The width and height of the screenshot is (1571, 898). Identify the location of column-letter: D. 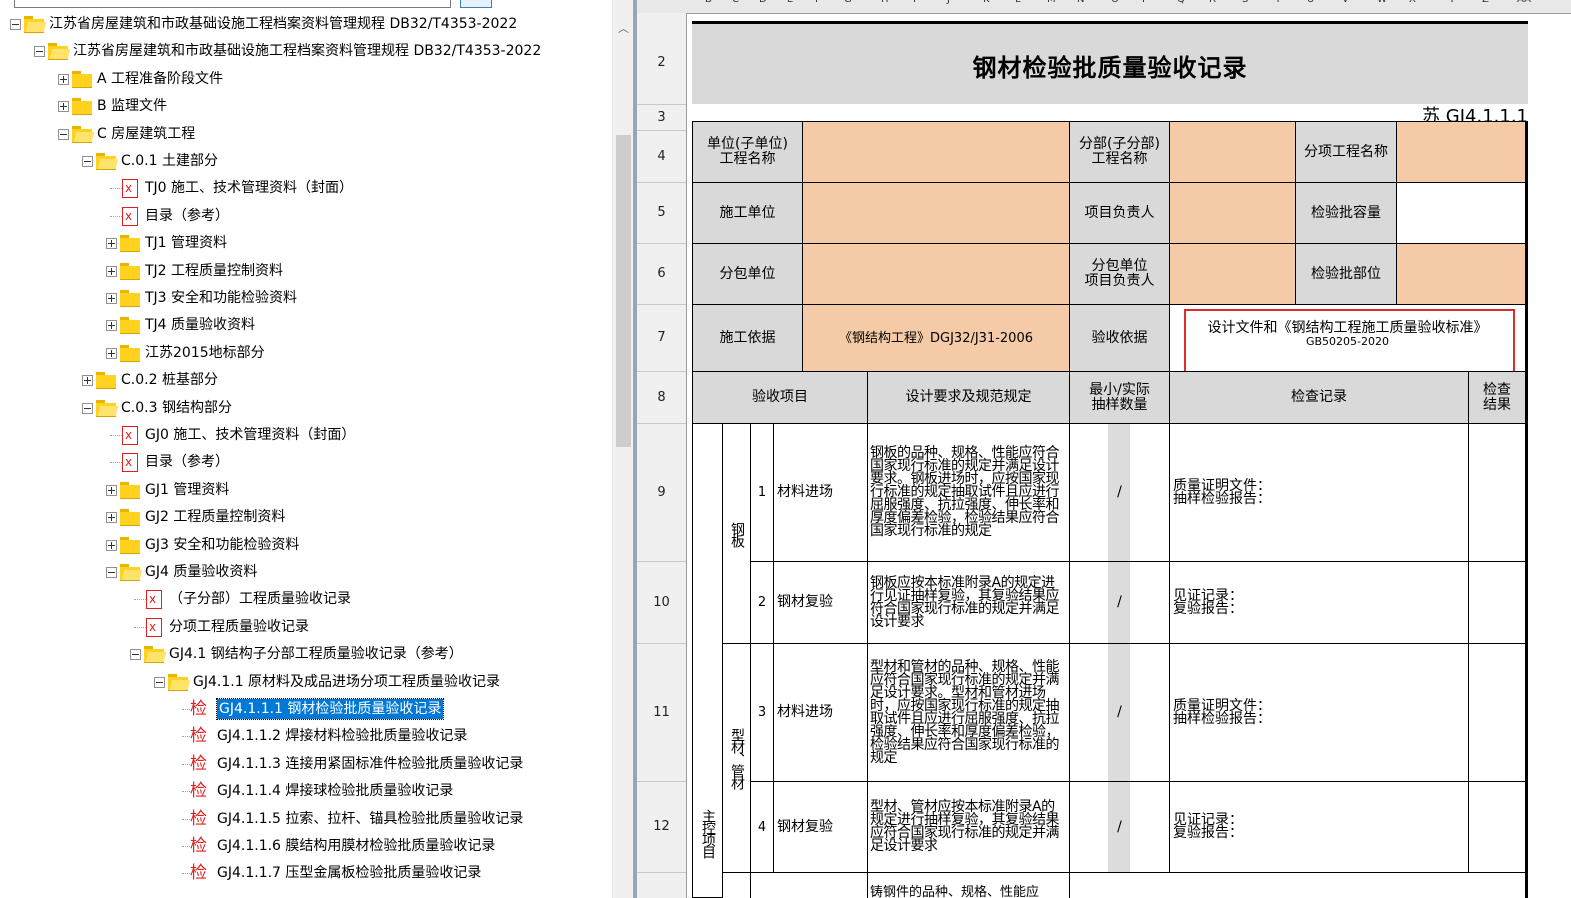
(763, 2).